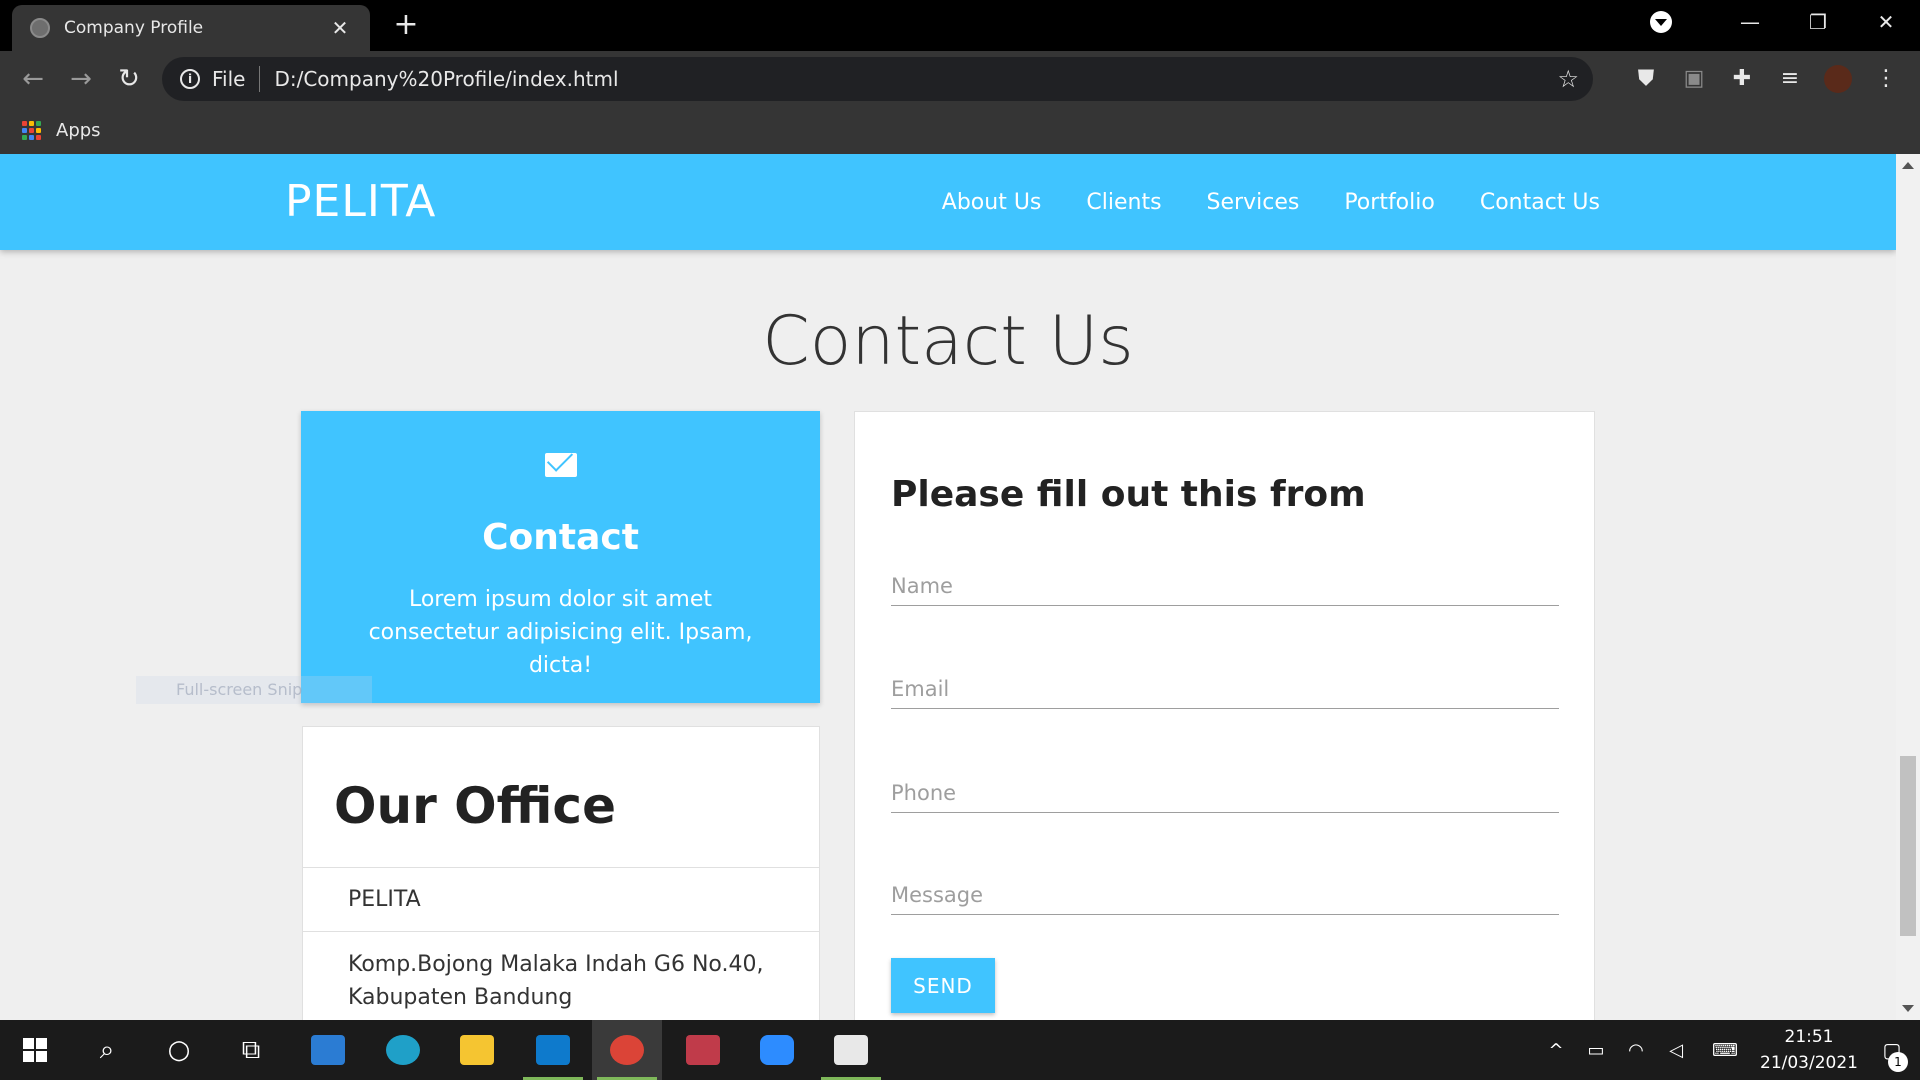 The width and height of the screenshot is (1920, 1080). I want to click on browser-tab: Company Profile ✕, so click(191, 28).